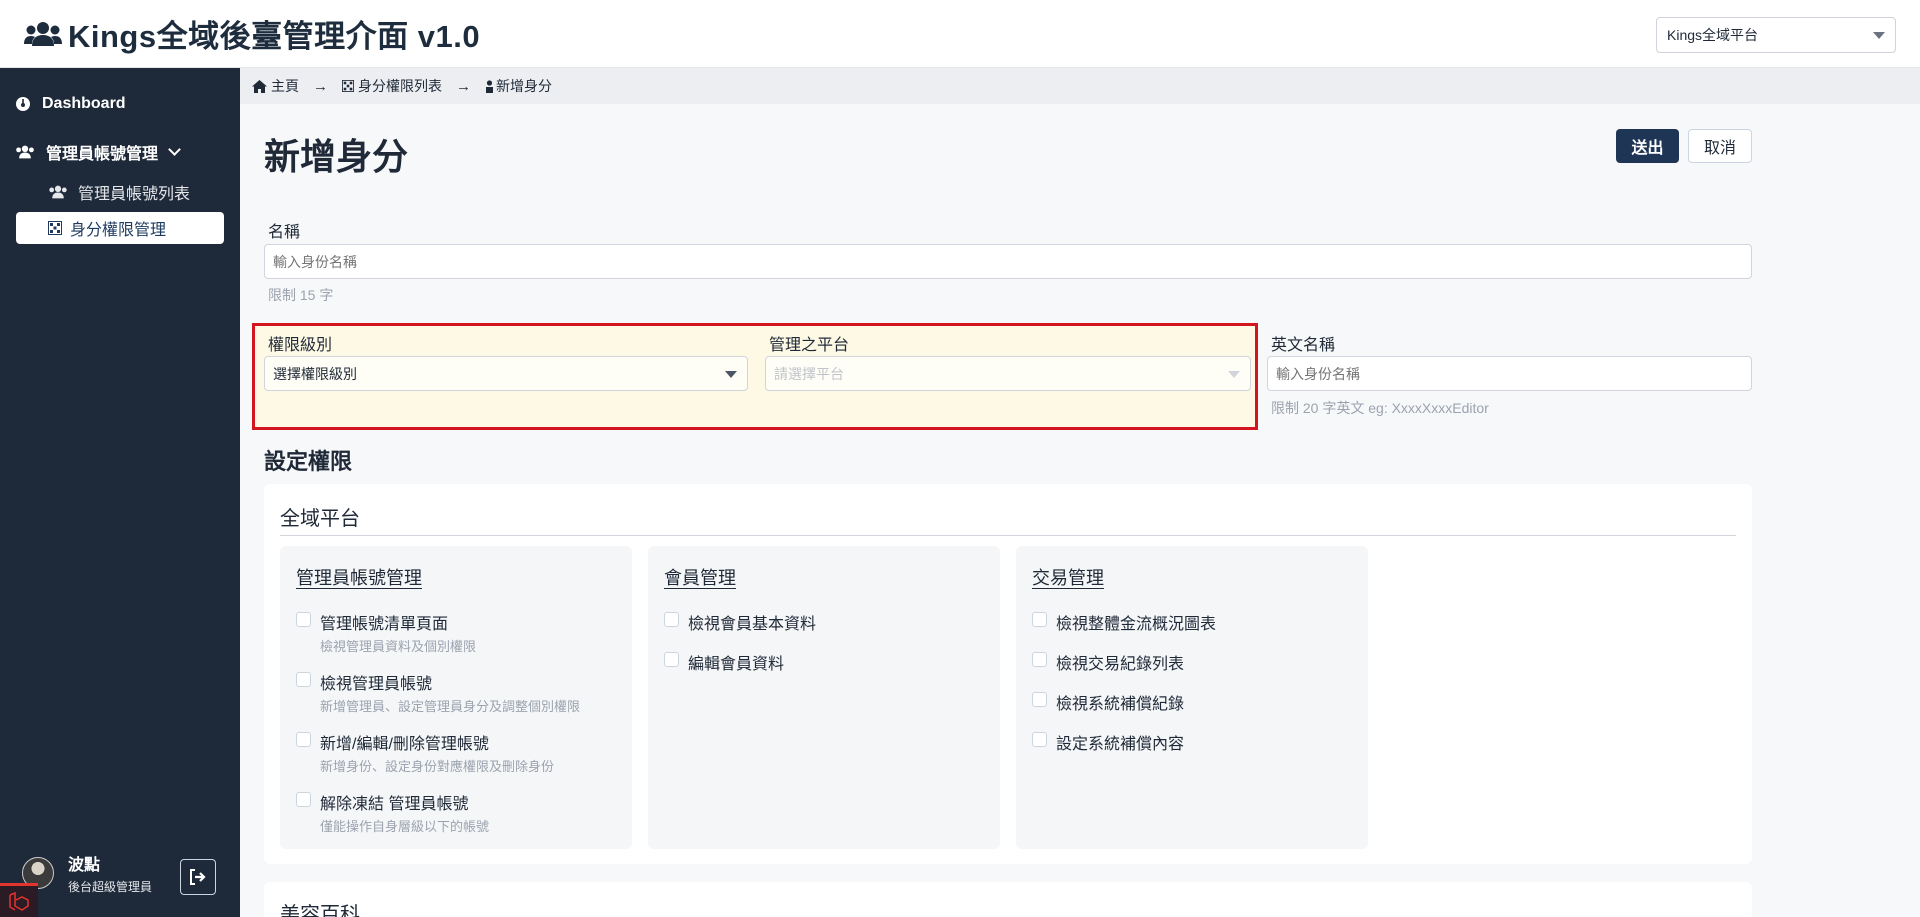  I want to click on breadcrumb-current: 新增身分, so click(518, 86).